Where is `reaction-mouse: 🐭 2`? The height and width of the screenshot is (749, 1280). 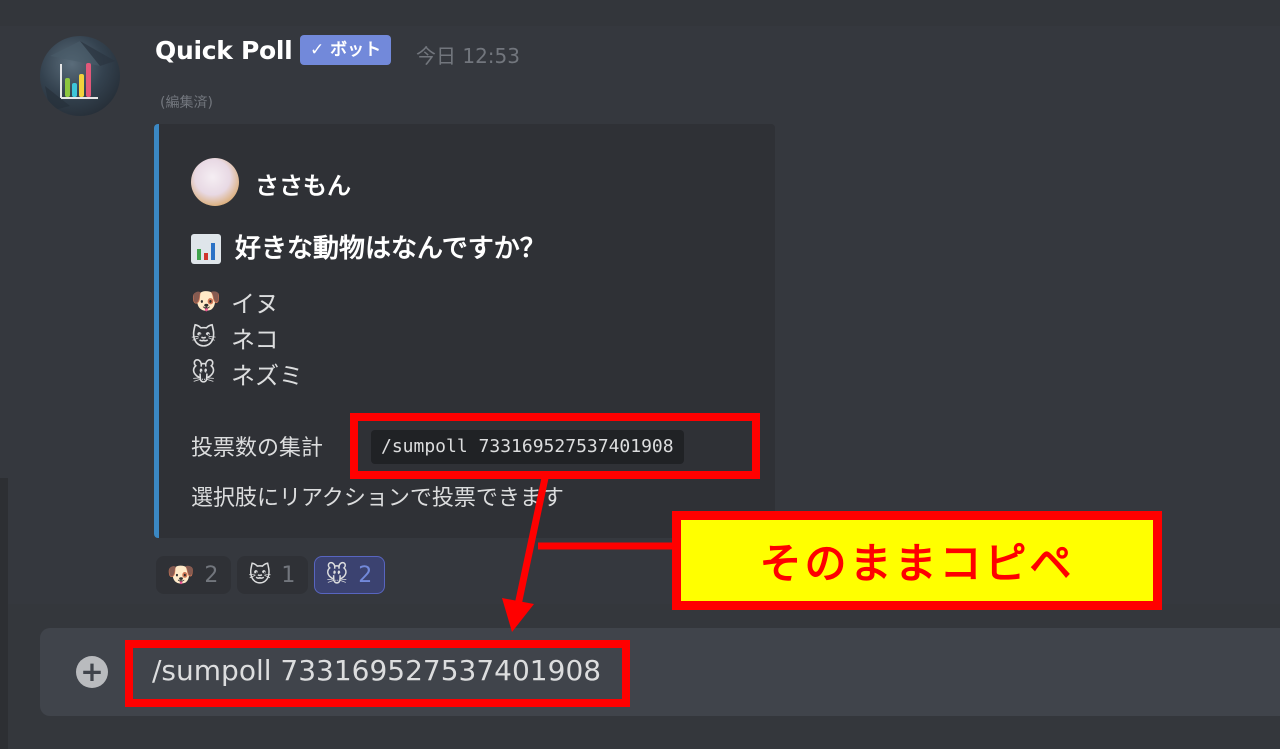
reaction-mouse: 🐭 2 is located at coordinates (350, 575).